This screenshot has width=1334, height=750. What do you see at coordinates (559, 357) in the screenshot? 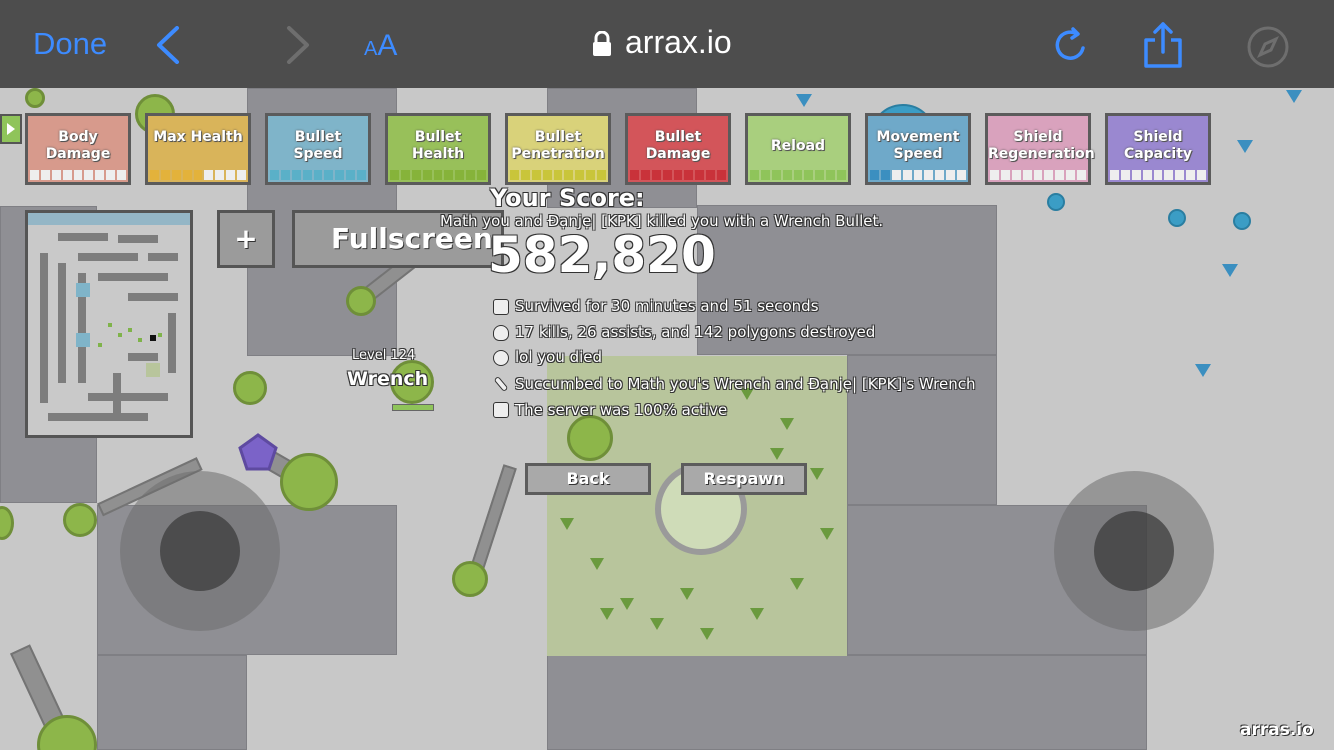
I see `stat-died: lol you died` at bounding box center [559, 357].